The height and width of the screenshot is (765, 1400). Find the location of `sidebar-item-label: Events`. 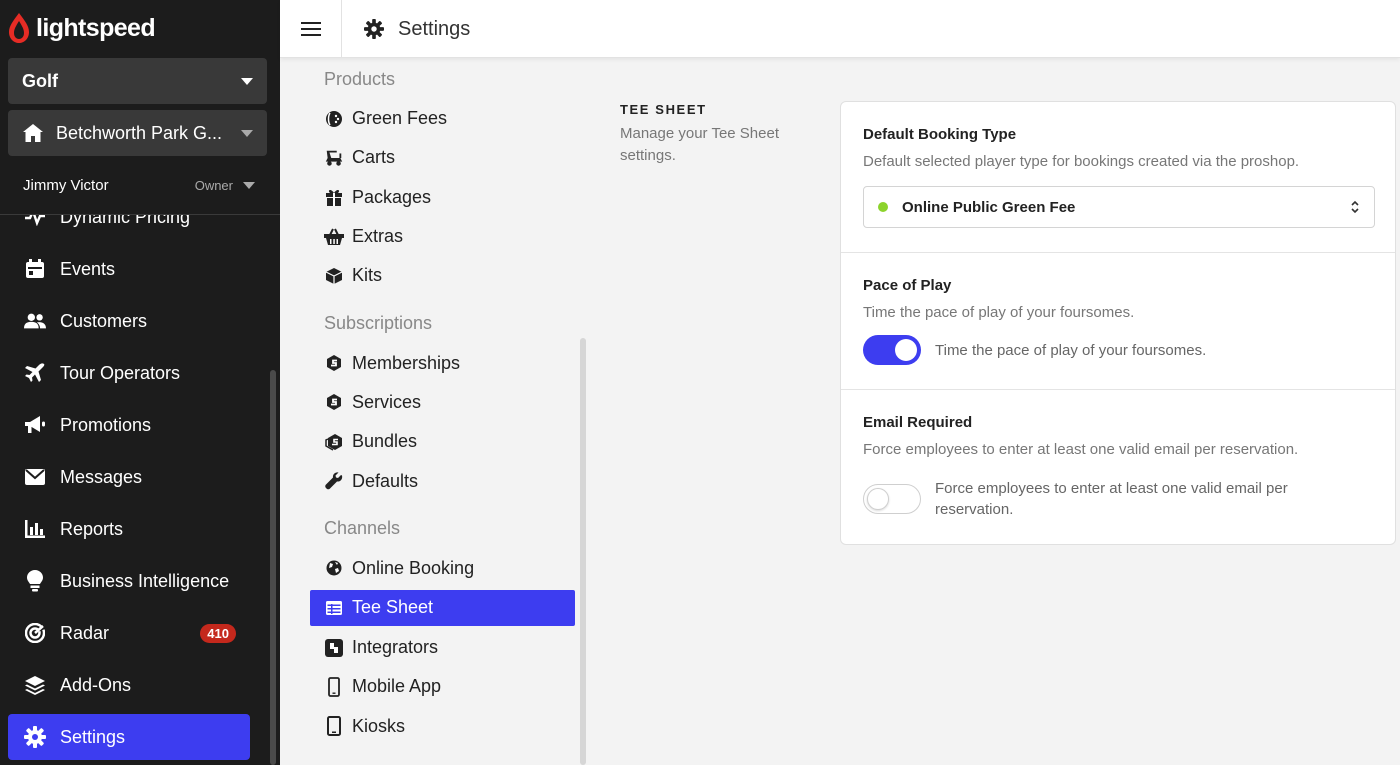

sidebar-item-label: Events is located at coordinates (88, 268).